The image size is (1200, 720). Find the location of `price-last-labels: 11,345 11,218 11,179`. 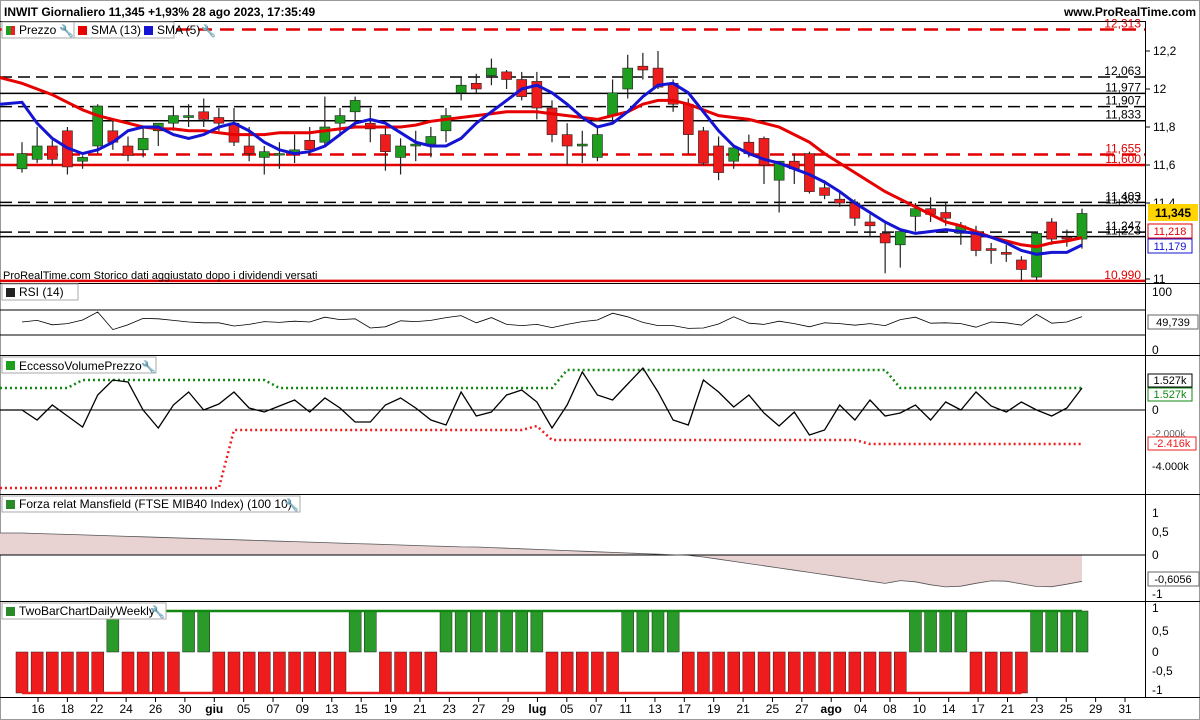

price-last-labels: 11,345 11,218 11,179 is located at coordinates (1172, 229).